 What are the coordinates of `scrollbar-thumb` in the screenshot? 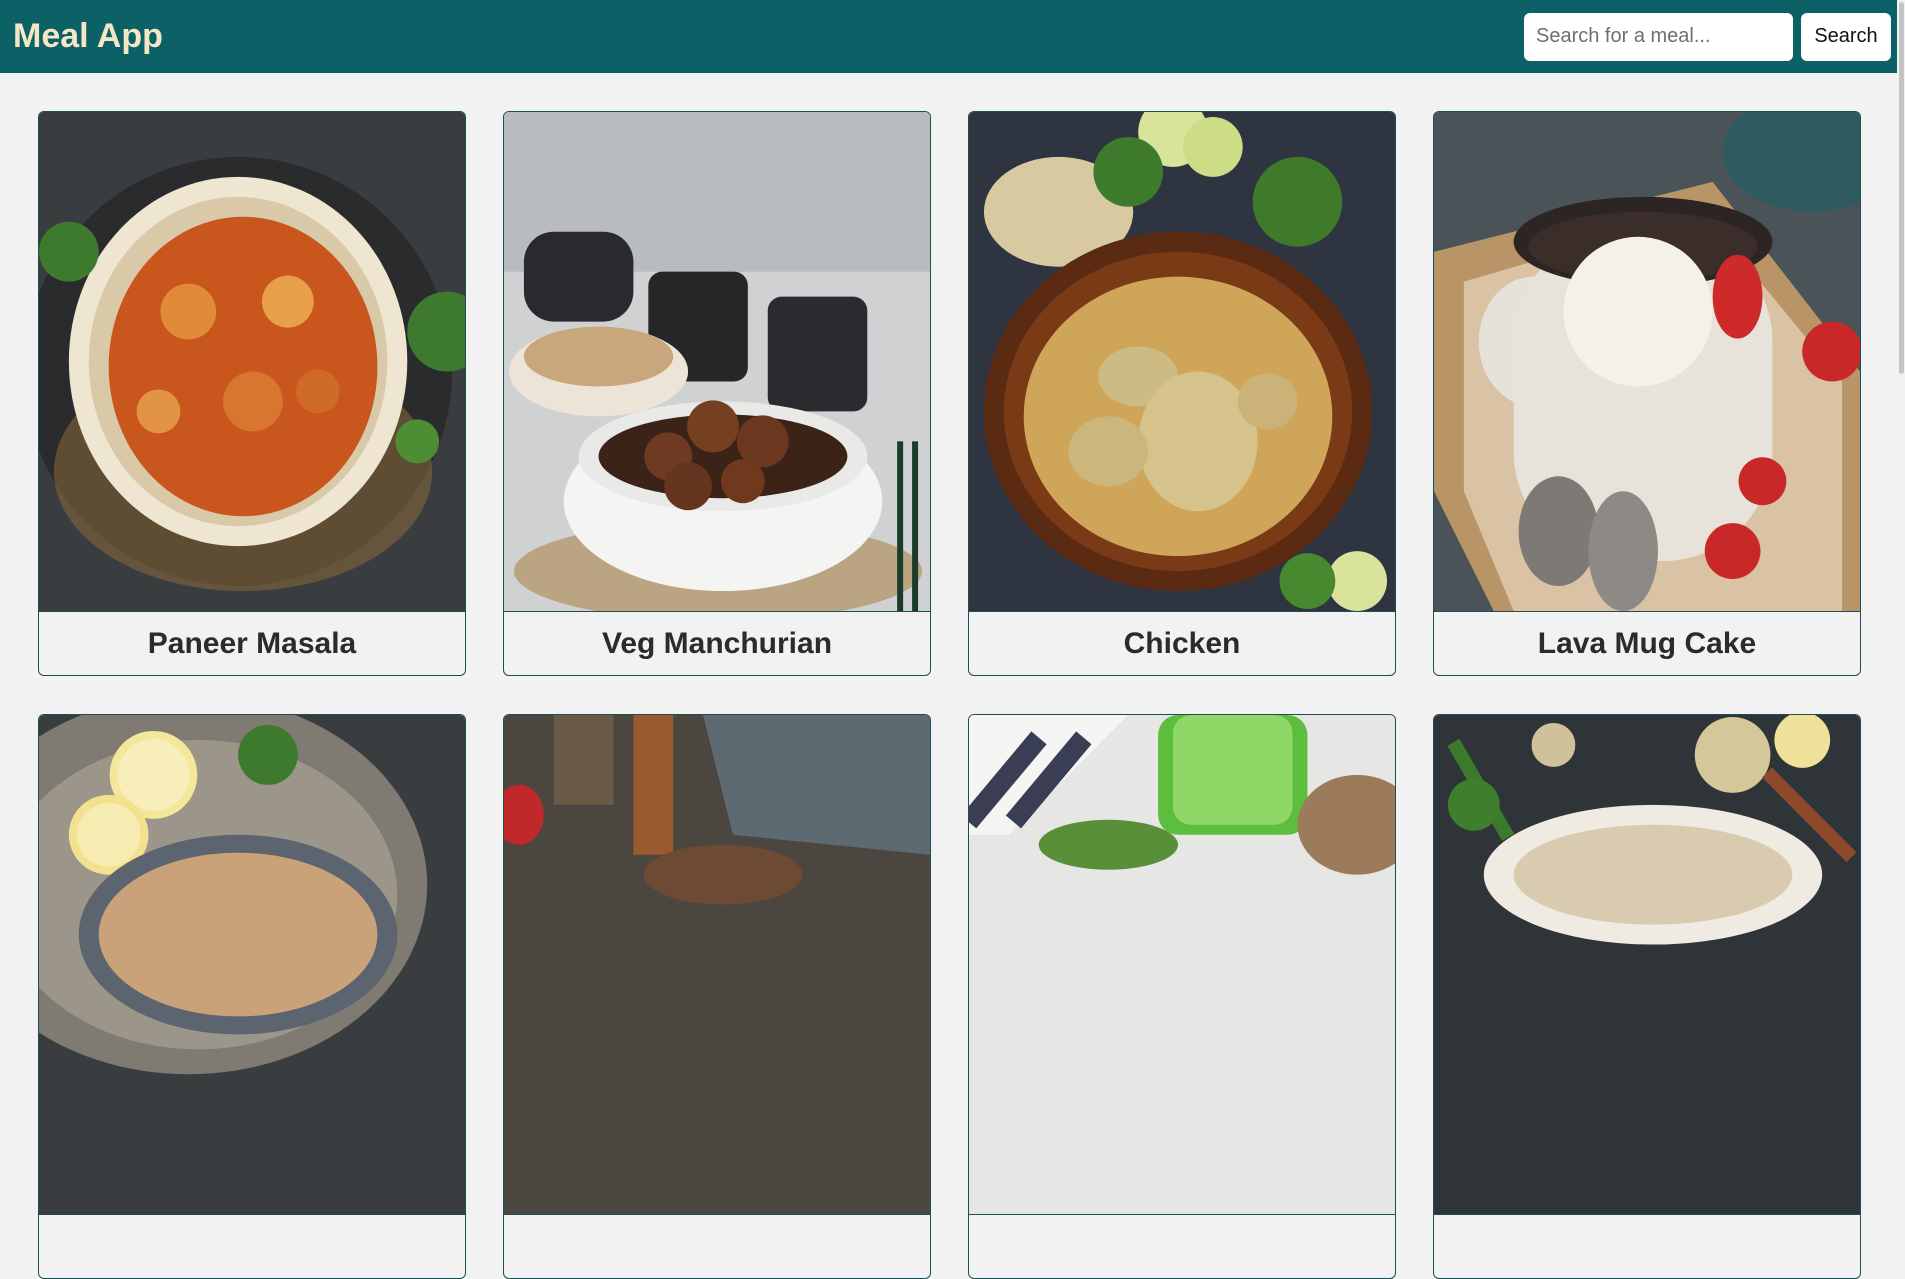 It's located at (1901, 188).